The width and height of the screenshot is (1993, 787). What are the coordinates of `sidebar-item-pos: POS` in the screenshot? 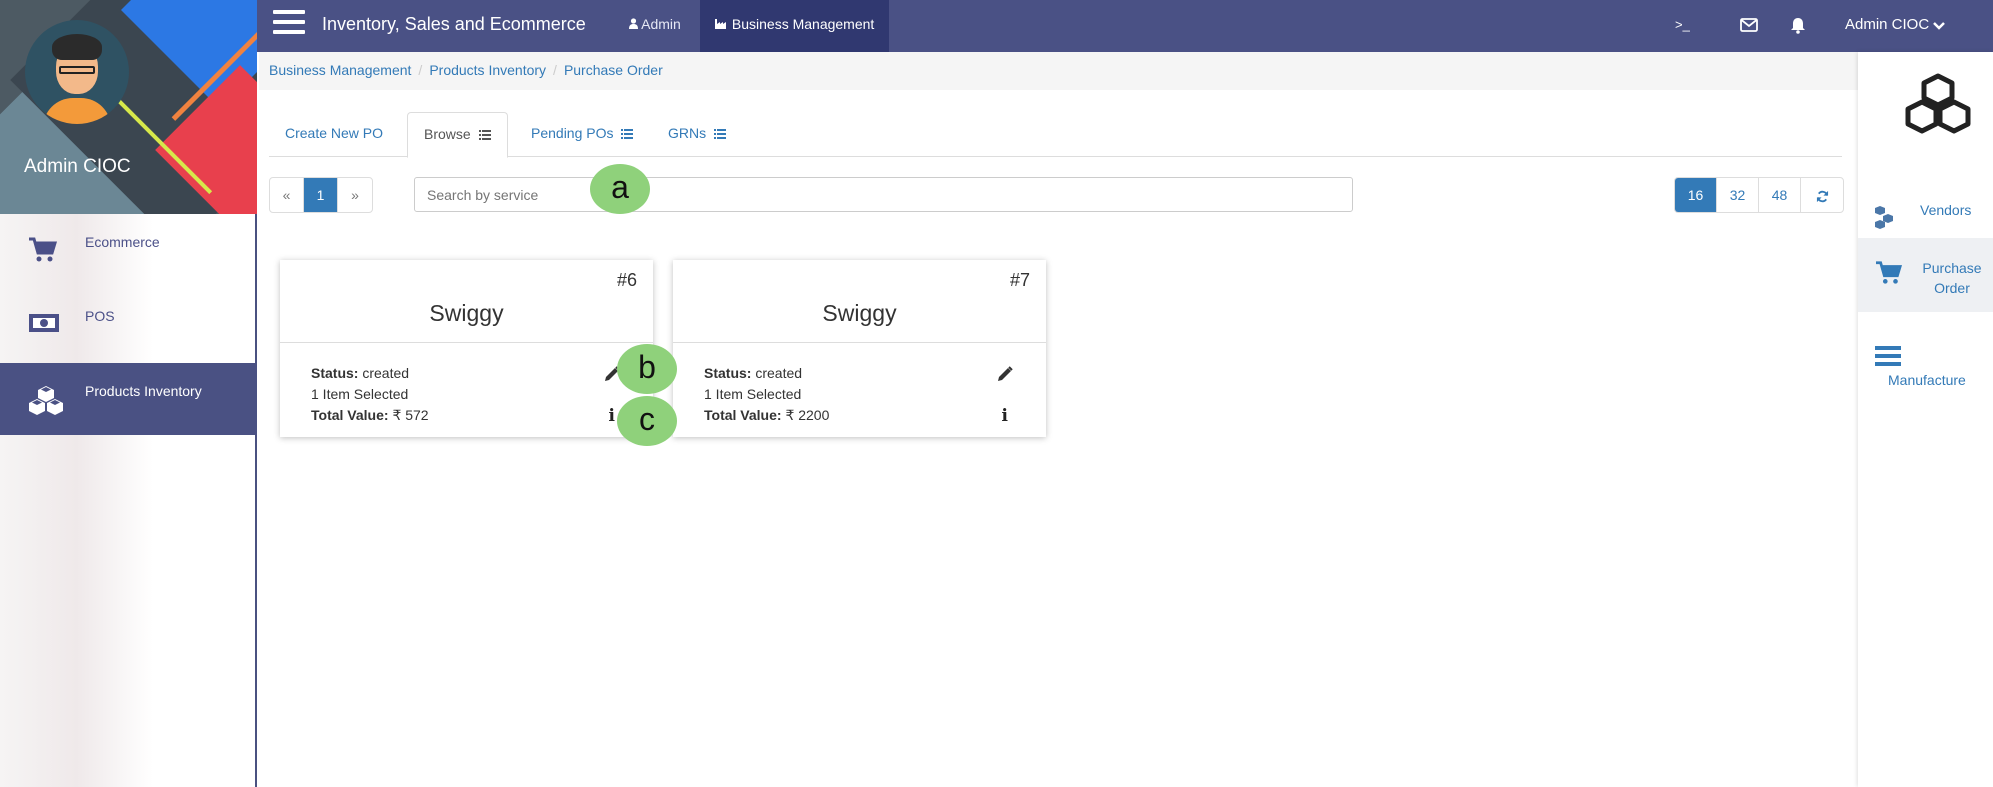 It's located at (128, 324).